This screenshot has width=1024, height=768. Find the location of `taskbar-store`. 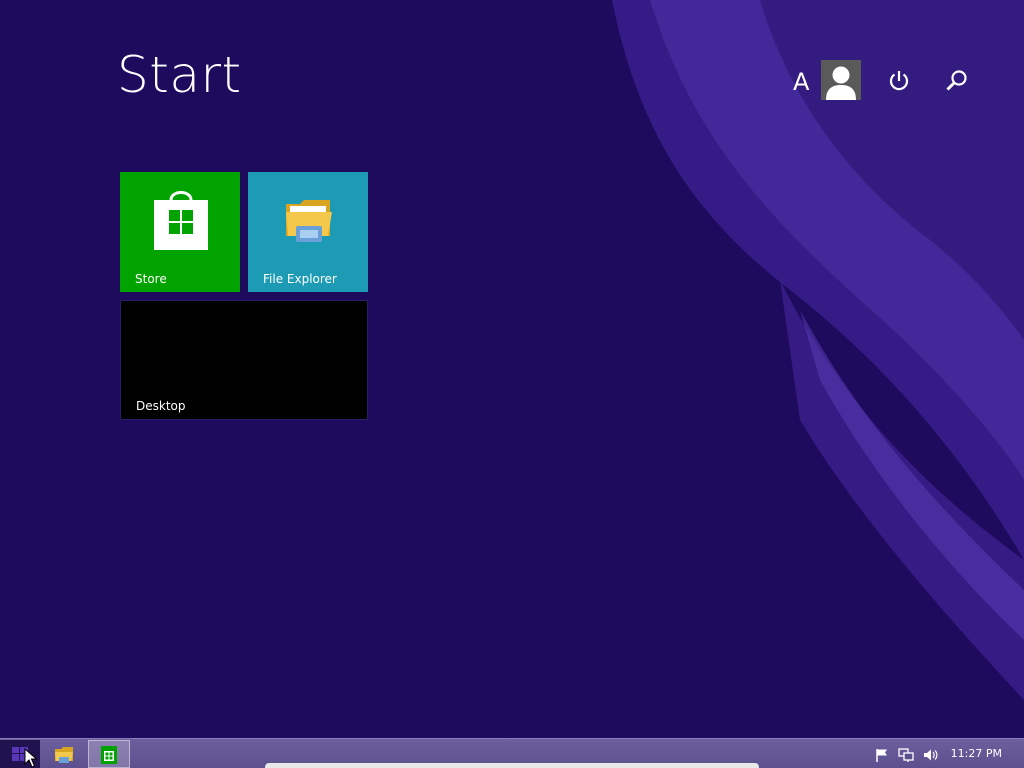

taskbar-store is located at coordinates (109, 754).